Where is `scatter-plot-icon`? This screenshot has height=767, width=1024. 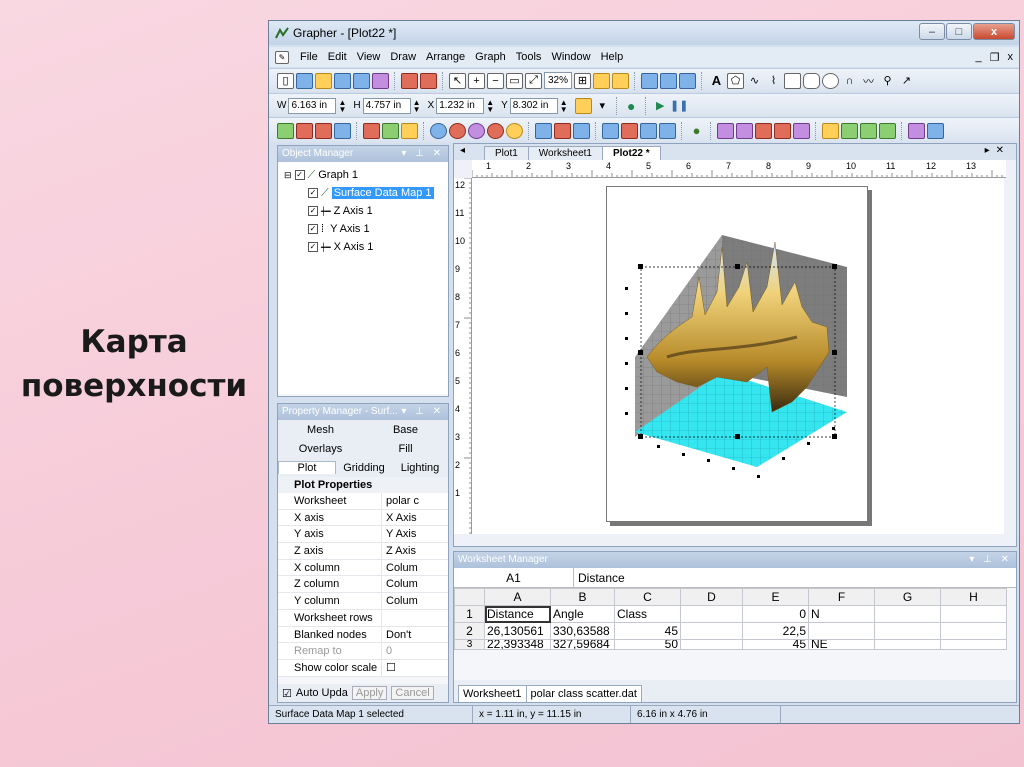
scatter-plot-icon is located at coordinates (304, 130).